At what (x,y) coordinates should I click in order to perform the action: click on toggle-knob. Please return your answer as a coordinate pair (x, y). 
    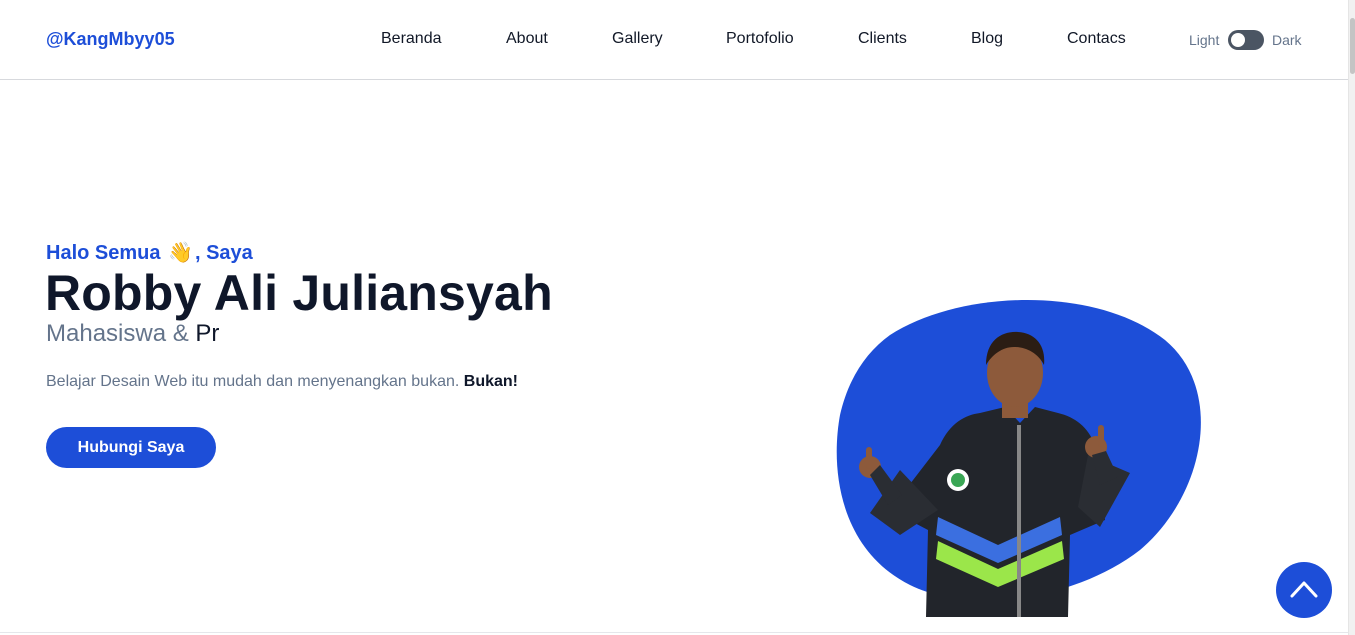
    Looking at the image, I should click on (1238, 40).